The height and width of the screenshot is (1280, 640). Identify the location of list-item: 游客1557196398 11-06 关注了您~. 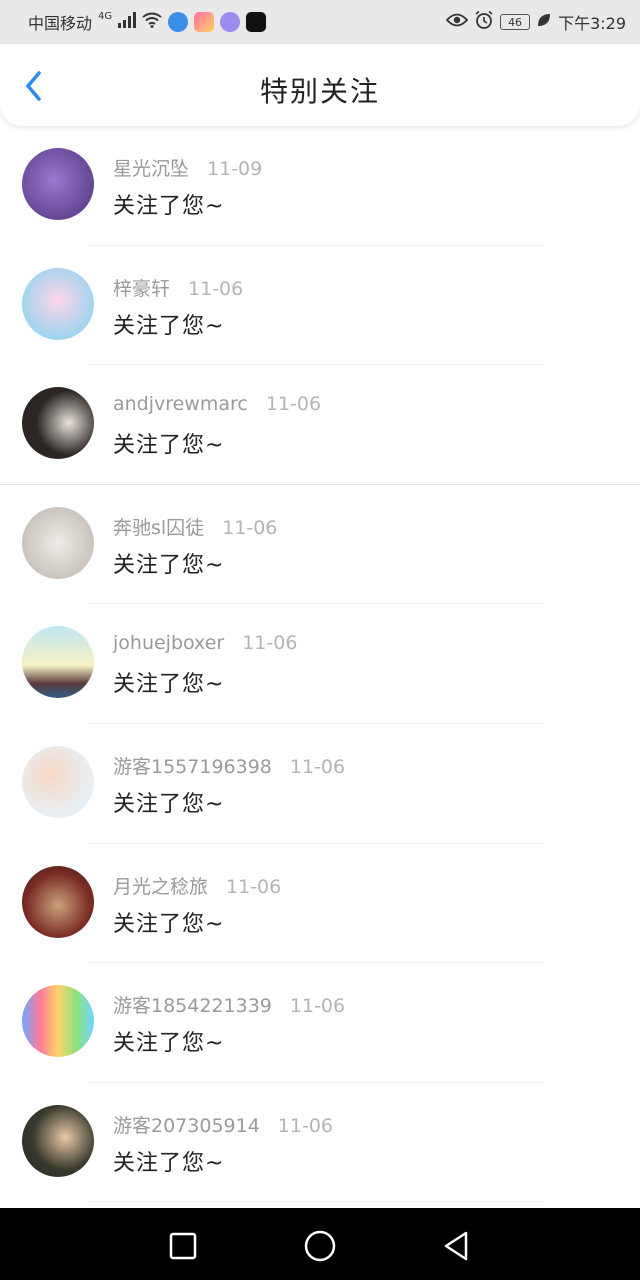
(320, 784).